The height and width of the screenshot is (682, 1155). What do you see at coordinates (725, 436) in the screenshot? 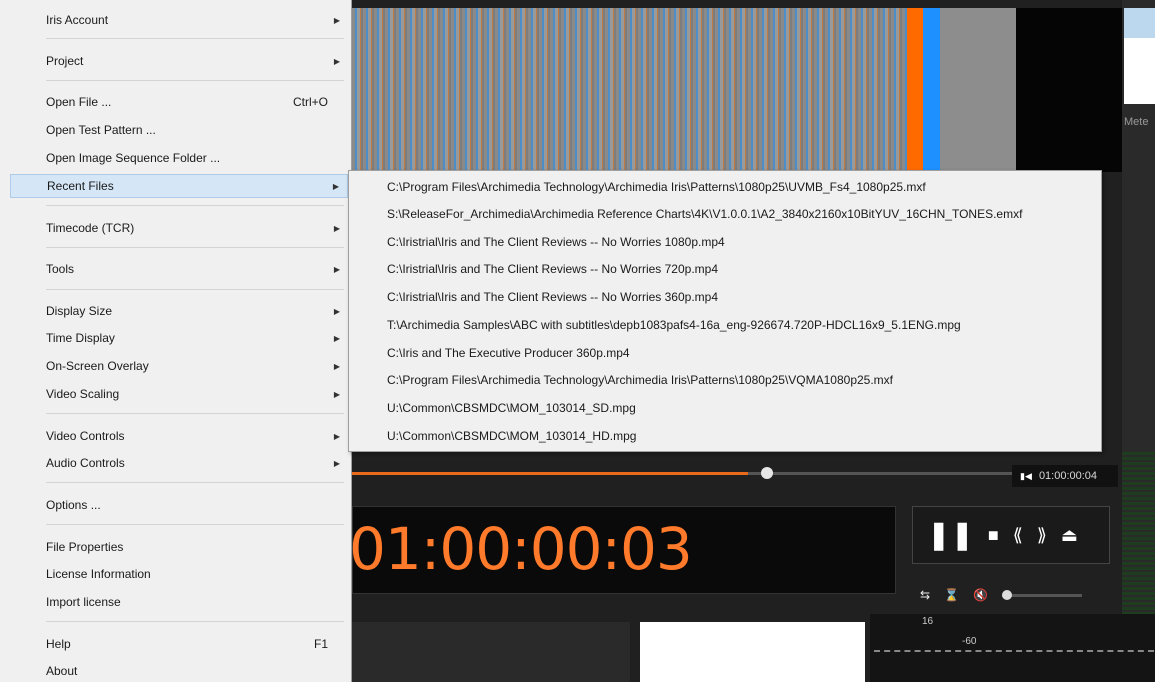
I see `recent-file-item: U:\Common\CBSMDC\MOM_103014_HD.mpg` at bounding box center [725, 436].